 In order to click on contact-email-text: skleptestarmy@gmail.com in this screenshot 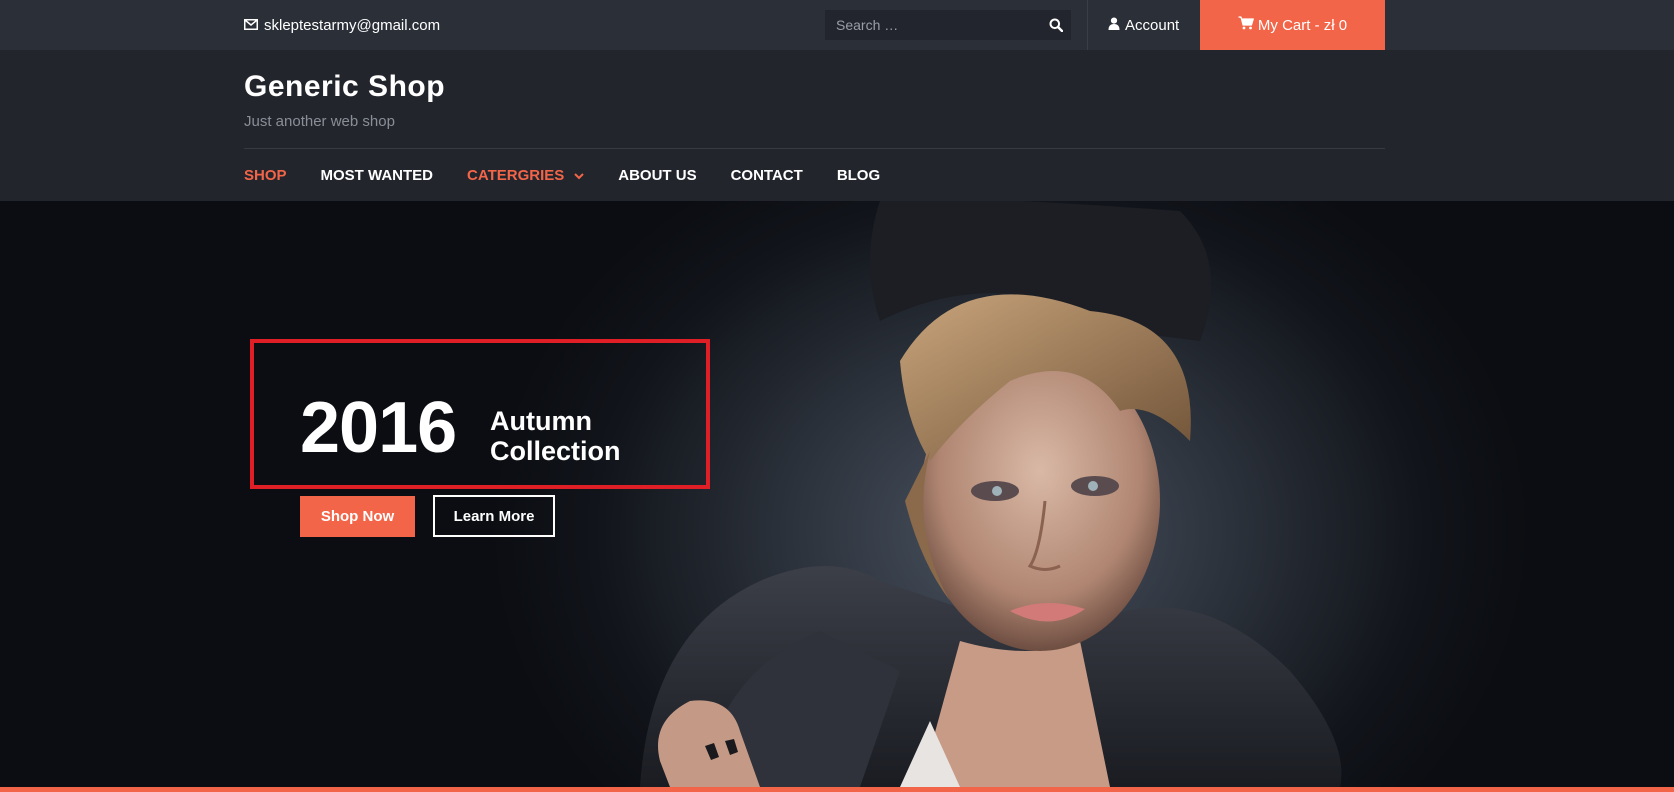, I will do `click(352, 25)`.